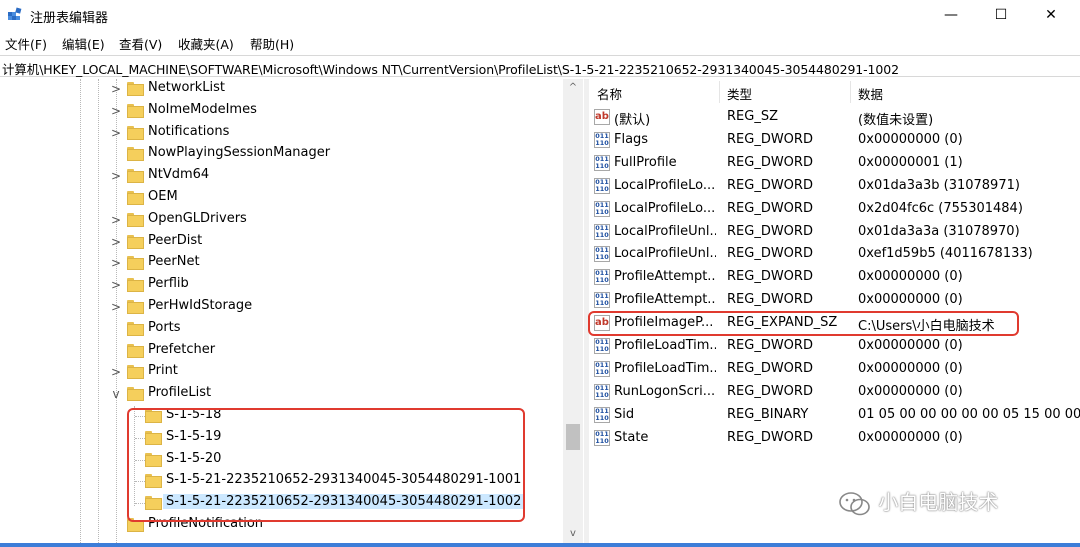 This screenshot has height=547, width=1080. Describe the element at coordinates (326, 465) in the screenshot. I see `highlight-box-sid-keys` at that location.